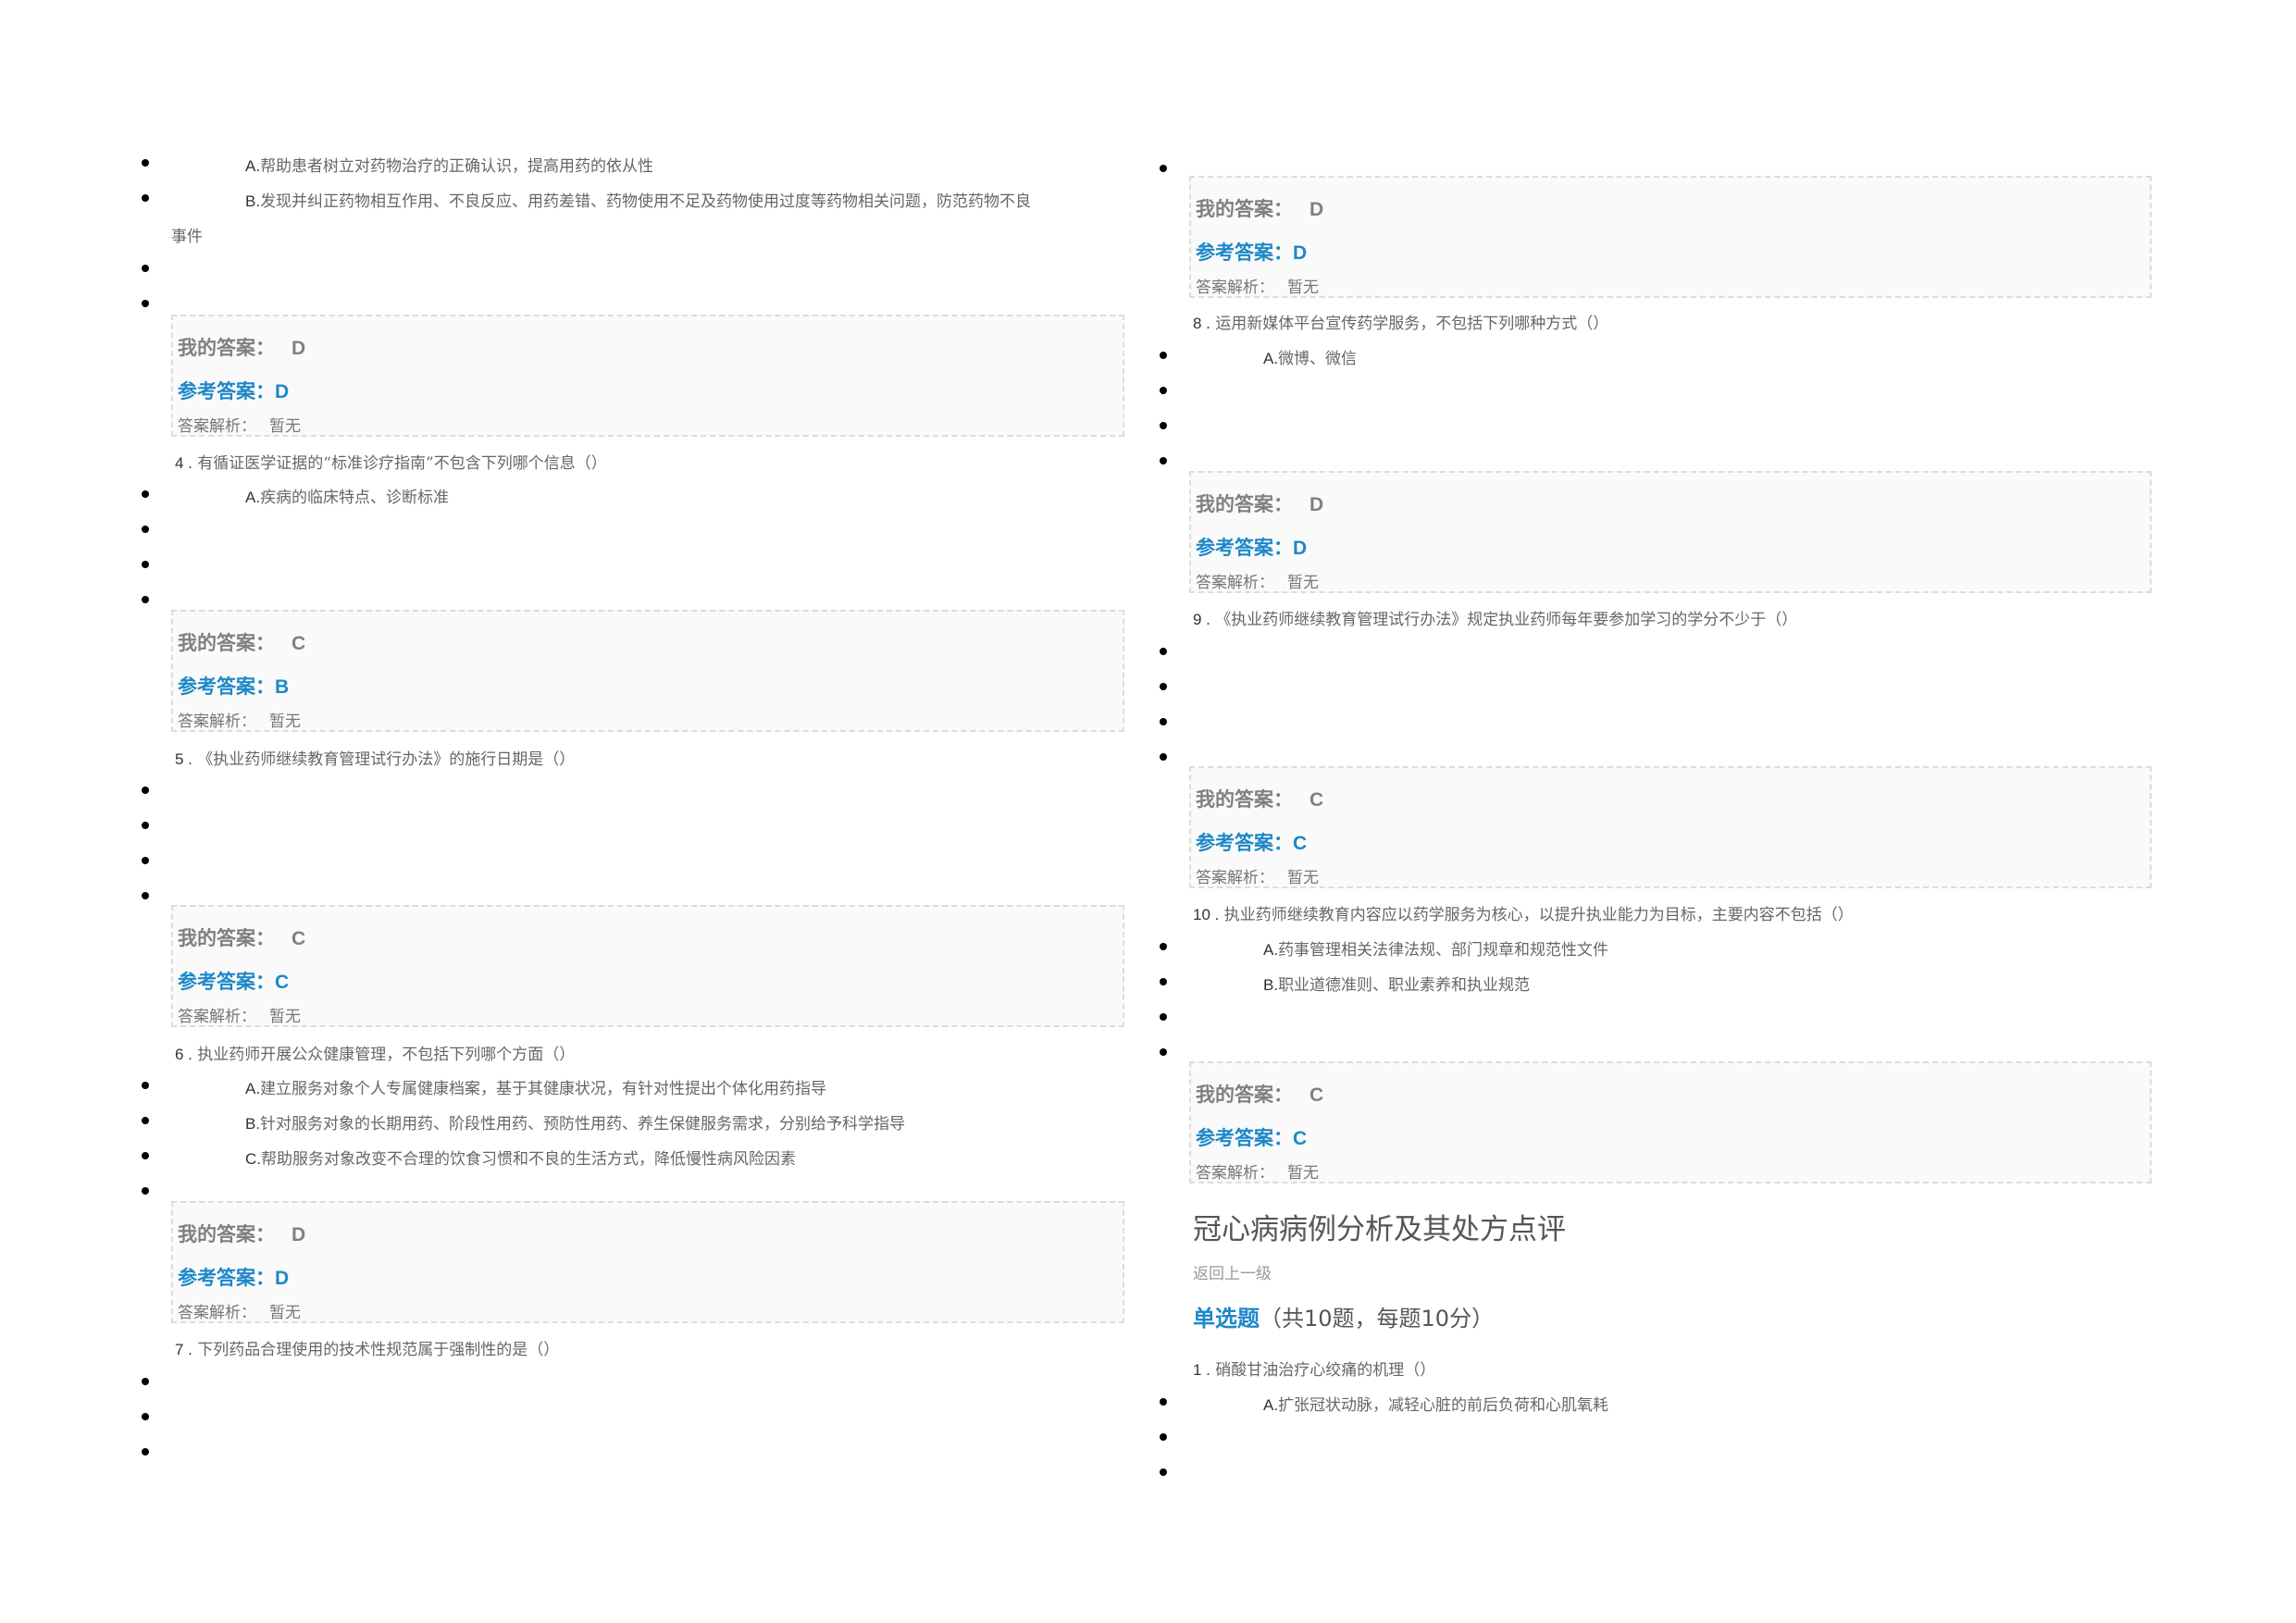 This screenshot has height=1623, width=2296. Describe the element at coordinates (633, 1155) in the screenshot. I see `option-c: C.帮助服务对象改变不合理的饮食习惯和不良的生活方式，降低慢性病风险因素` at that location.